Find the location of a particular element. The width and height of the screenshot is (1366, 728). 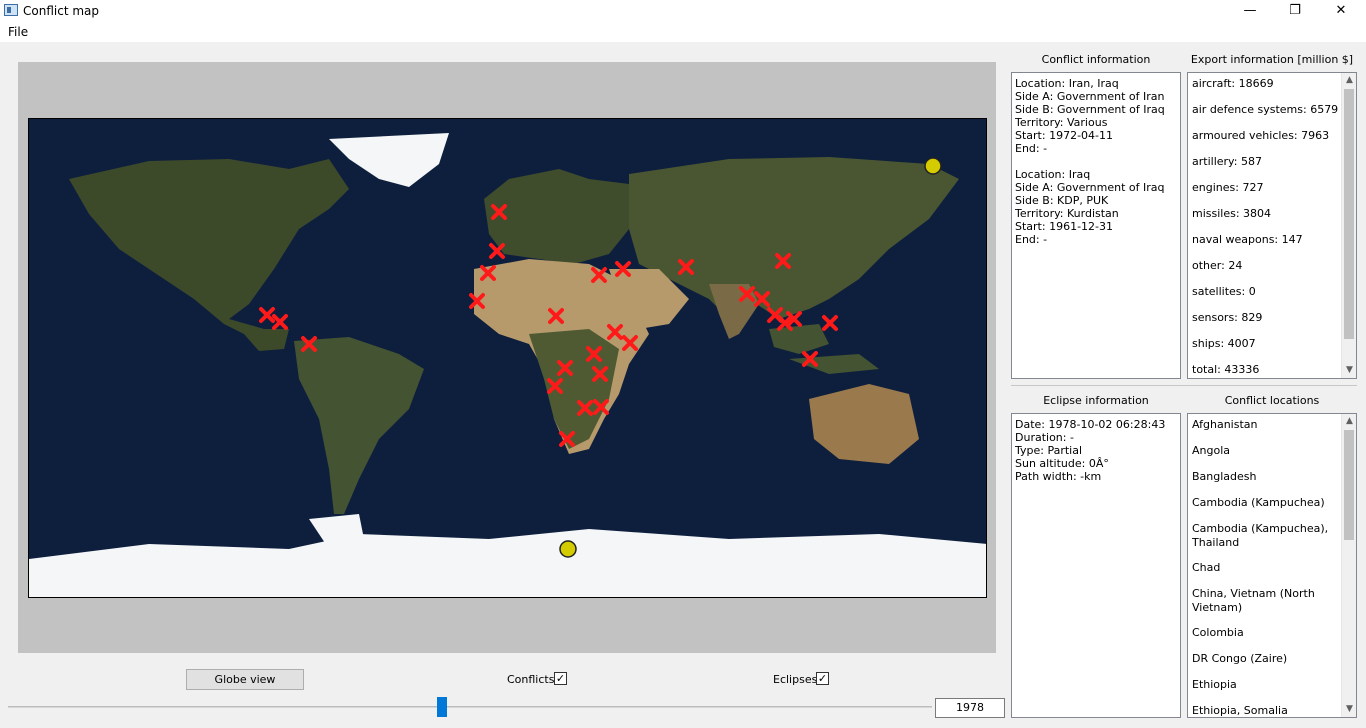

locations-scrollbar: ▲ ▼ is located at coordinates (1348, 565).